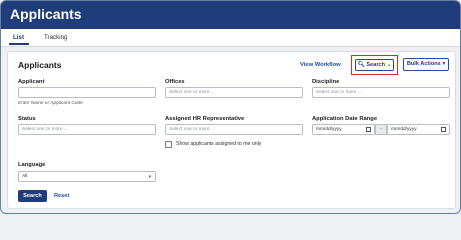 The image size is (461, 240). Describe the element at coordinates (230, 15) in the screenshot. I see `page-header: Applicants` at that location.